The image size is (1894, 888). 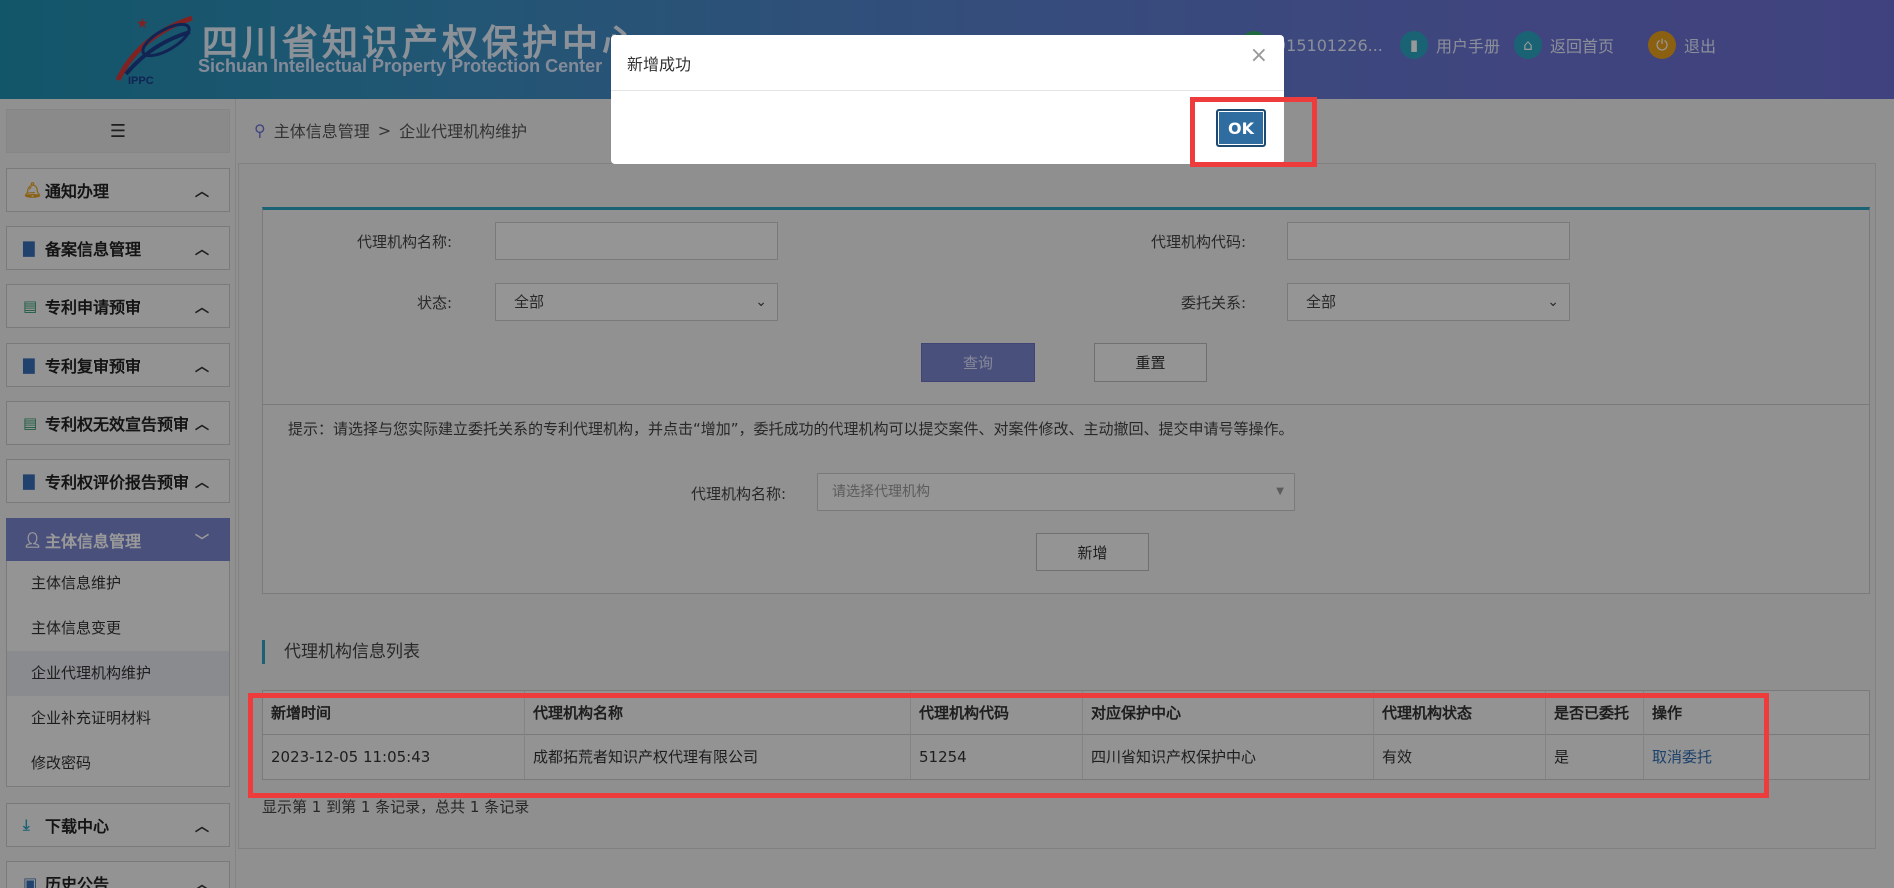 What do you see at coordinates (1259, 55) in the screenshot?
I see `close-icon: ×` at bounding box center [1259, 55].